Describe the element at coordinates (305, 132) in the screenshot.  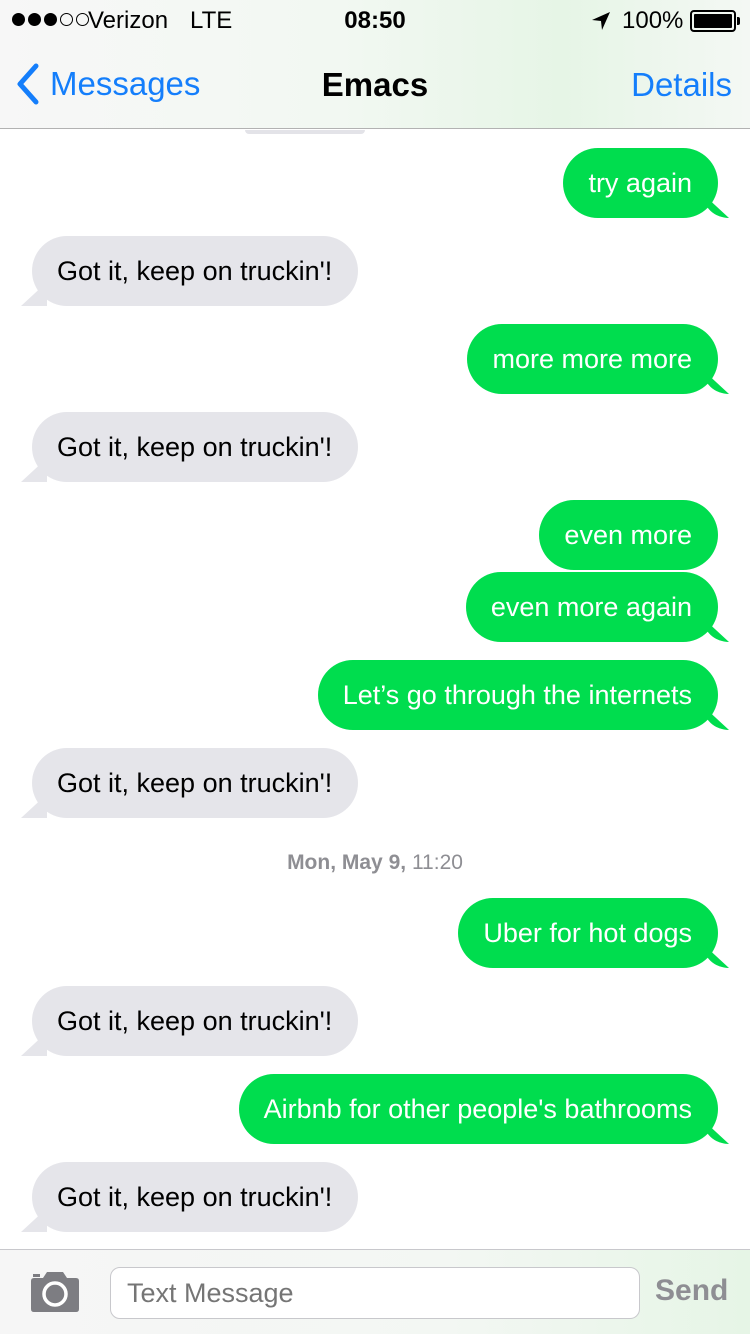
I see `previous-bubble-edge` at that location.